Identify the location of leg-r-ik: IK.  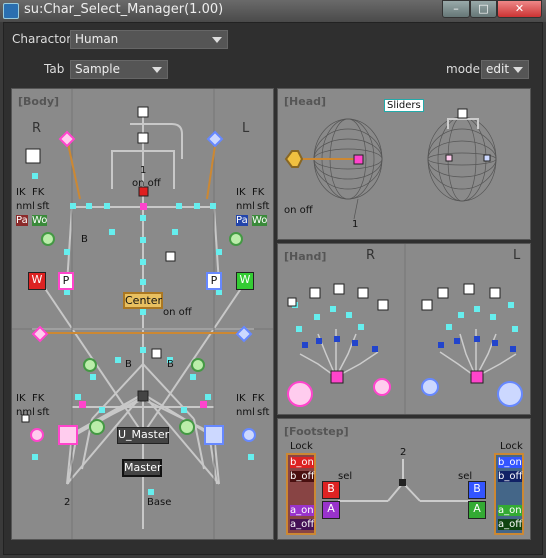
(21, 398).